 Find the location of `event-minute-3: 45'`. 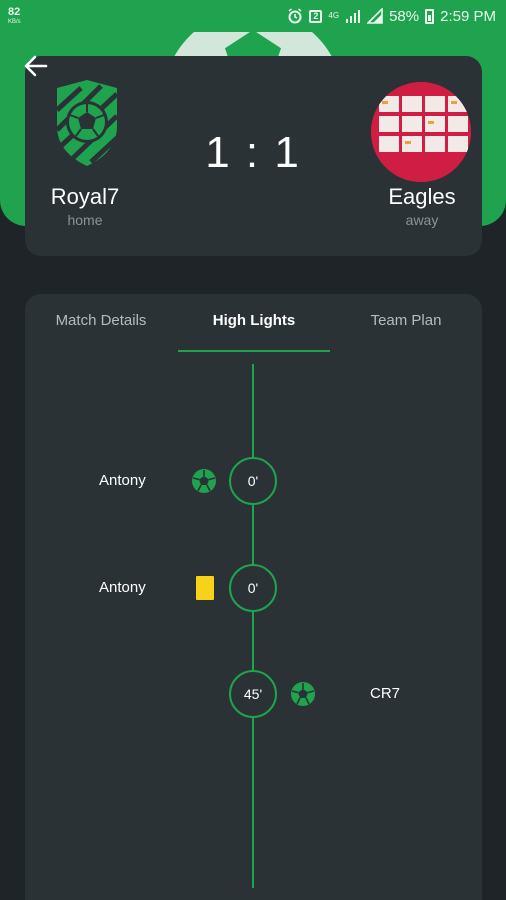

event-minute-3: 45' is located at coordinates (253, 694).